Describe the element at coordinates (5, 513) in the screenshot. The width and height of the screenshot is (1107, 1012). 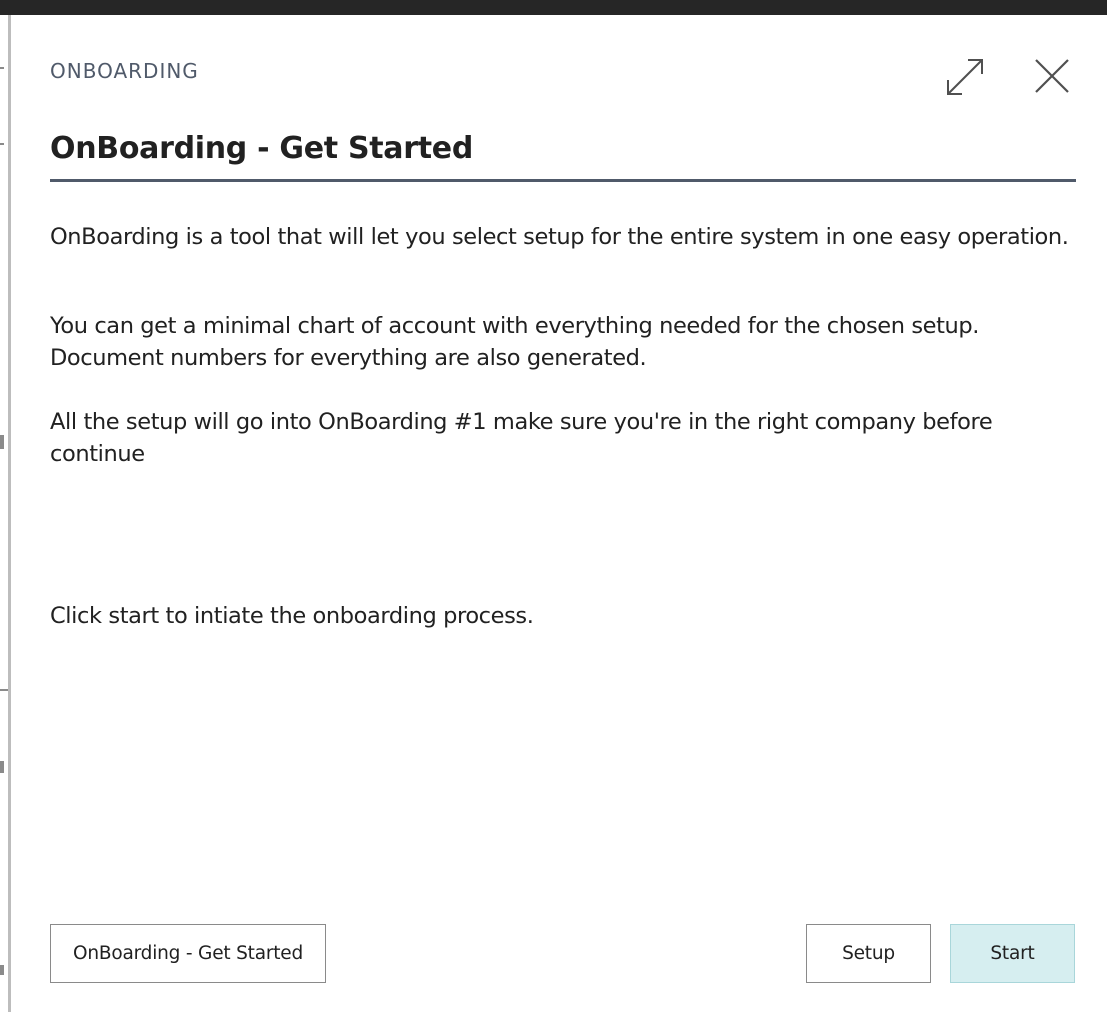
I see `background-page-edge` at that location.